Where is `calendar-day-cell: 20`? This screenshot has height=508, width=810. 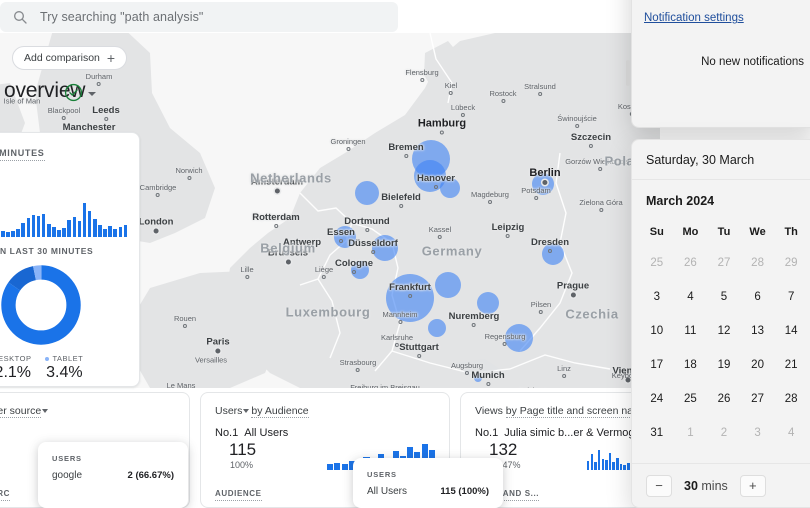 calendar-day-cell: 20 is located at coordinates (758, 365).